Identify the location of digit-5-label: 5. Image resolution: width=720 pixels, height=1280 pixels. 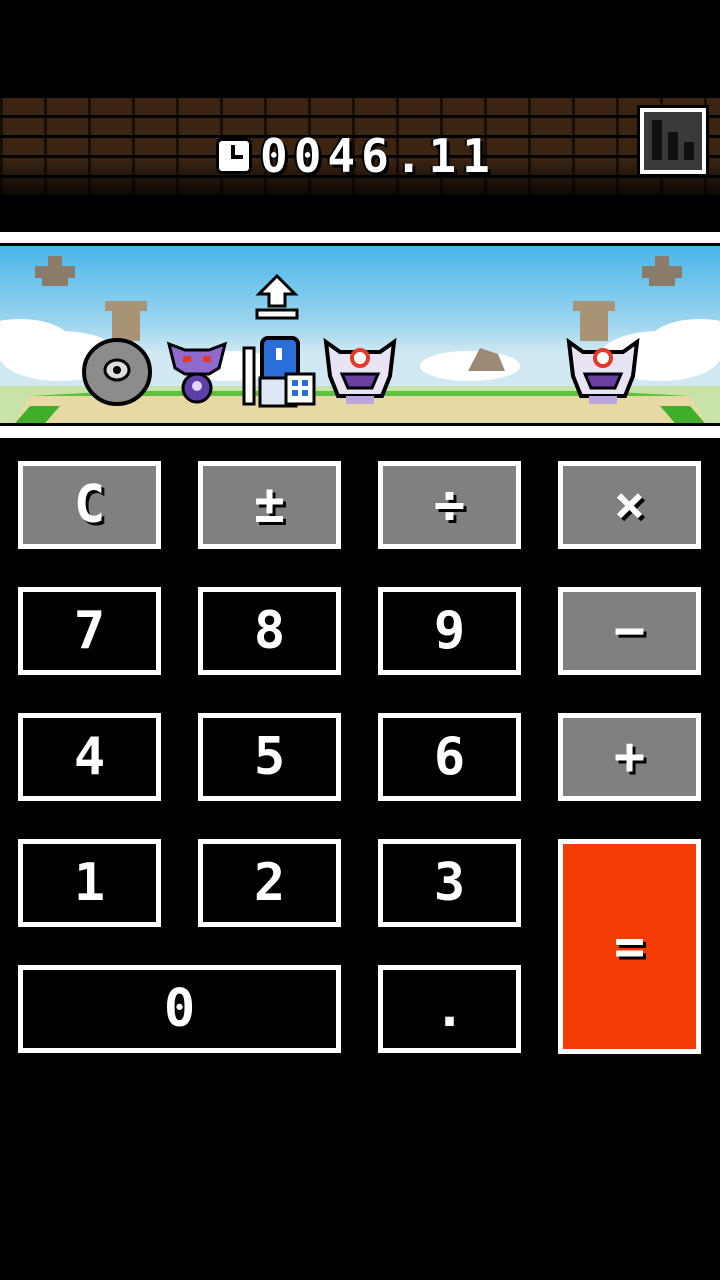
(269, 757).